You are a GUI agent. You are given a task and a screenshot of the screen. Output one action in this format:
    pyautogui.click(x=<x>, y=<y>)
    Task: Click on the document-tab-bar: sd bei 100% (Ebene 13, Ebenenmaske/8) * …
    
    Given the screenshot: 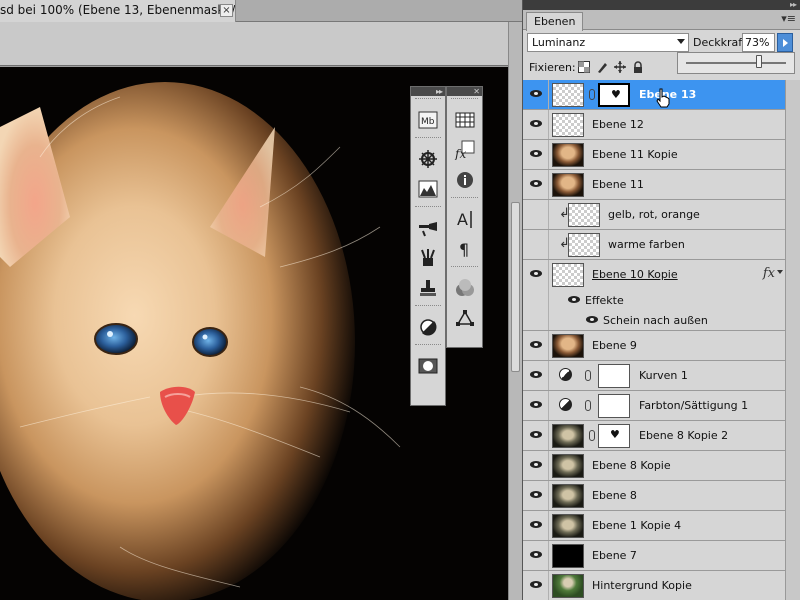 What is the action you would take?
    pyautogui.click(x=261, y=11)
    